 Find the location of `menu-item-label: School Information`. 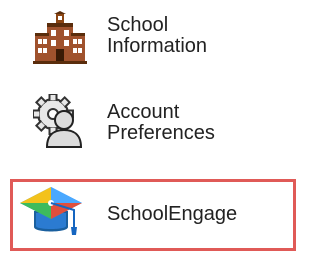

menu-item-label: School Information is located at coordinates (157, 35).